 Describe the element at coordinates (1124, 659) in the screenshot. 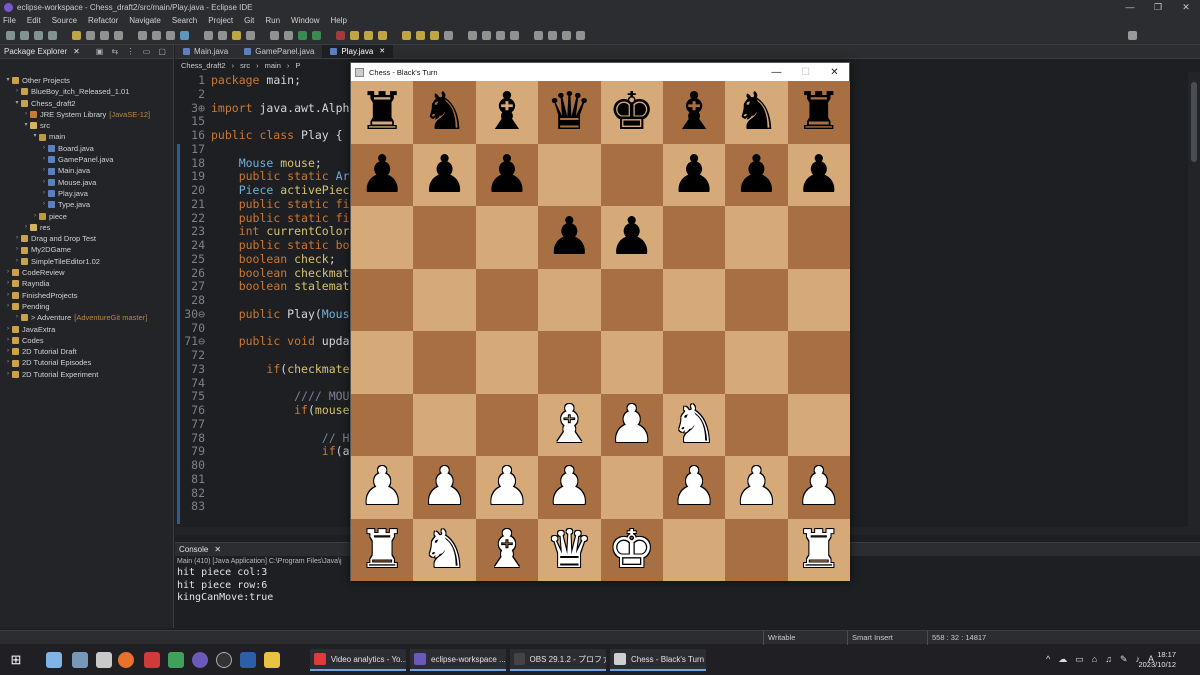

I see `tray-icon: ✎` at that location.